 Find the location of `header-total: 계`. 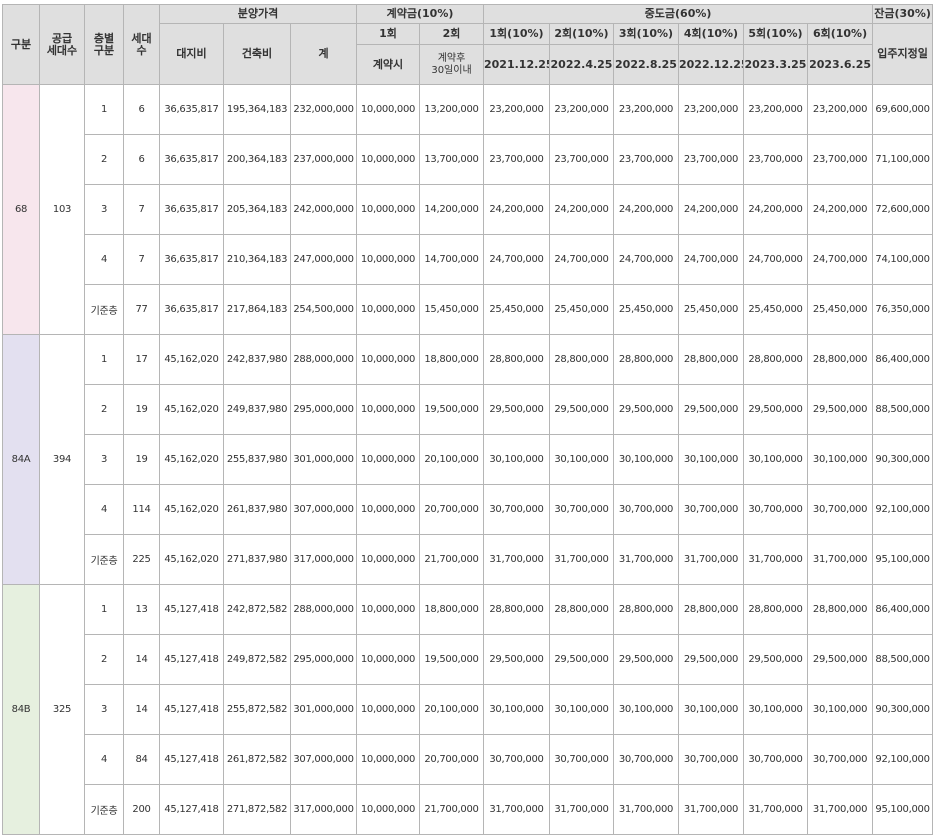

header-total: 계 is located at coordinates (323, 54).